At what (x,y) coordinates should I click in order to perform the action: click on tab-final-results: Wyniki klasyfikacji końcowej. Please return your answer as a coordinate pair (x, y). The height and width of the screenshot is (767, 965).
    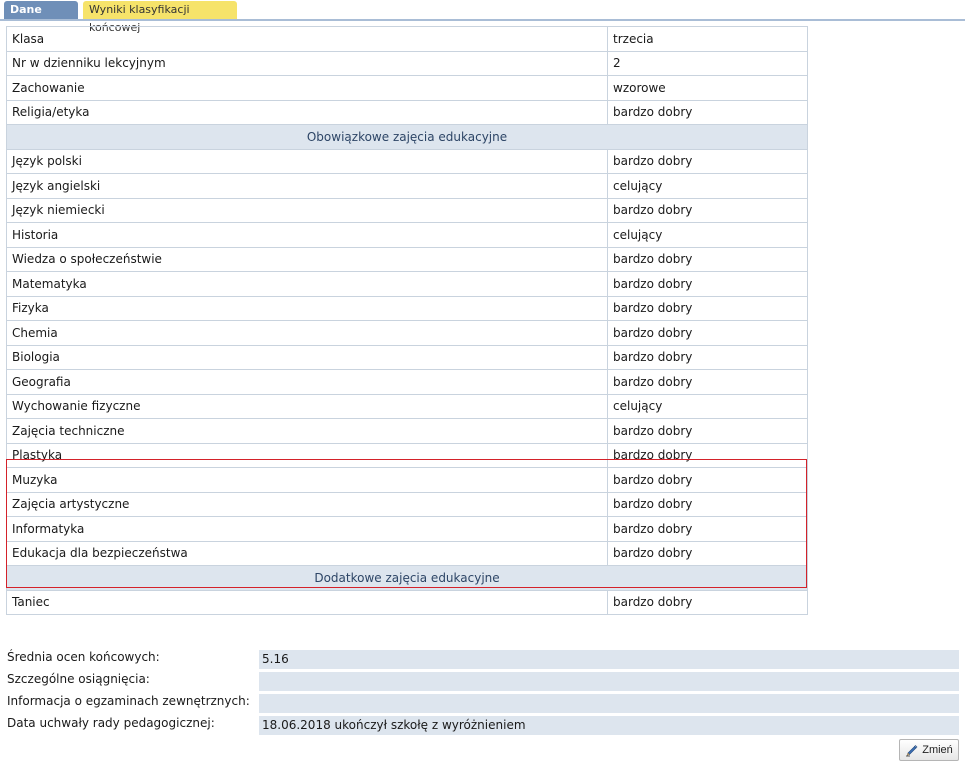
    Looking at the image, I should click on (160, 17).